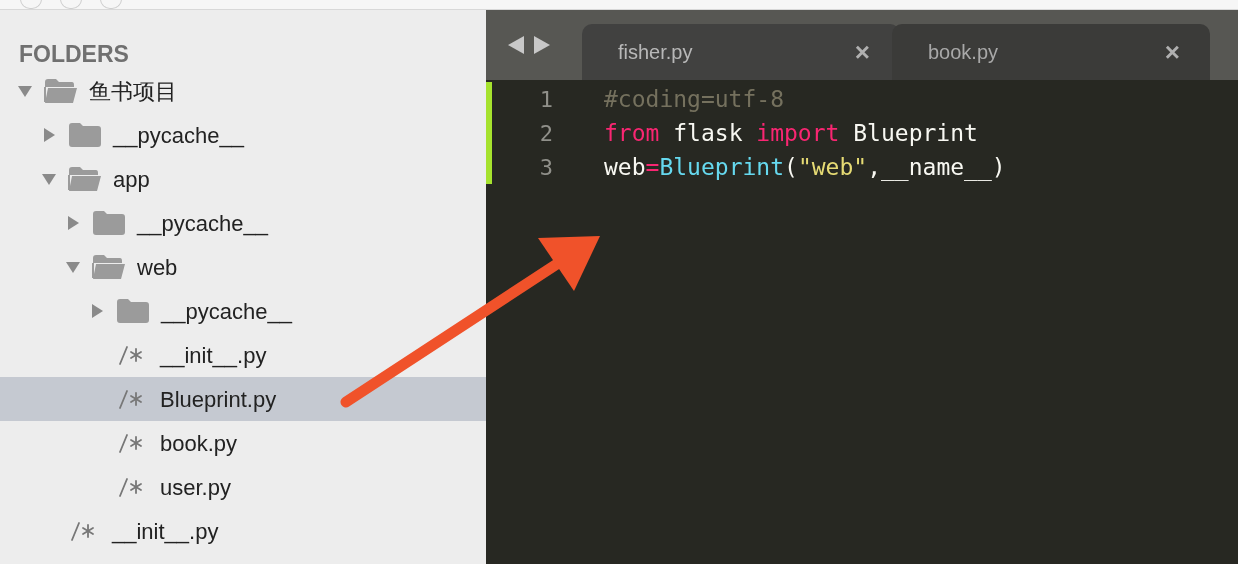  What do you see at coordinates (1051, 52) in the screenshot?
I see `editor-tab: book.py ×` at bounding box center [1051, 52].